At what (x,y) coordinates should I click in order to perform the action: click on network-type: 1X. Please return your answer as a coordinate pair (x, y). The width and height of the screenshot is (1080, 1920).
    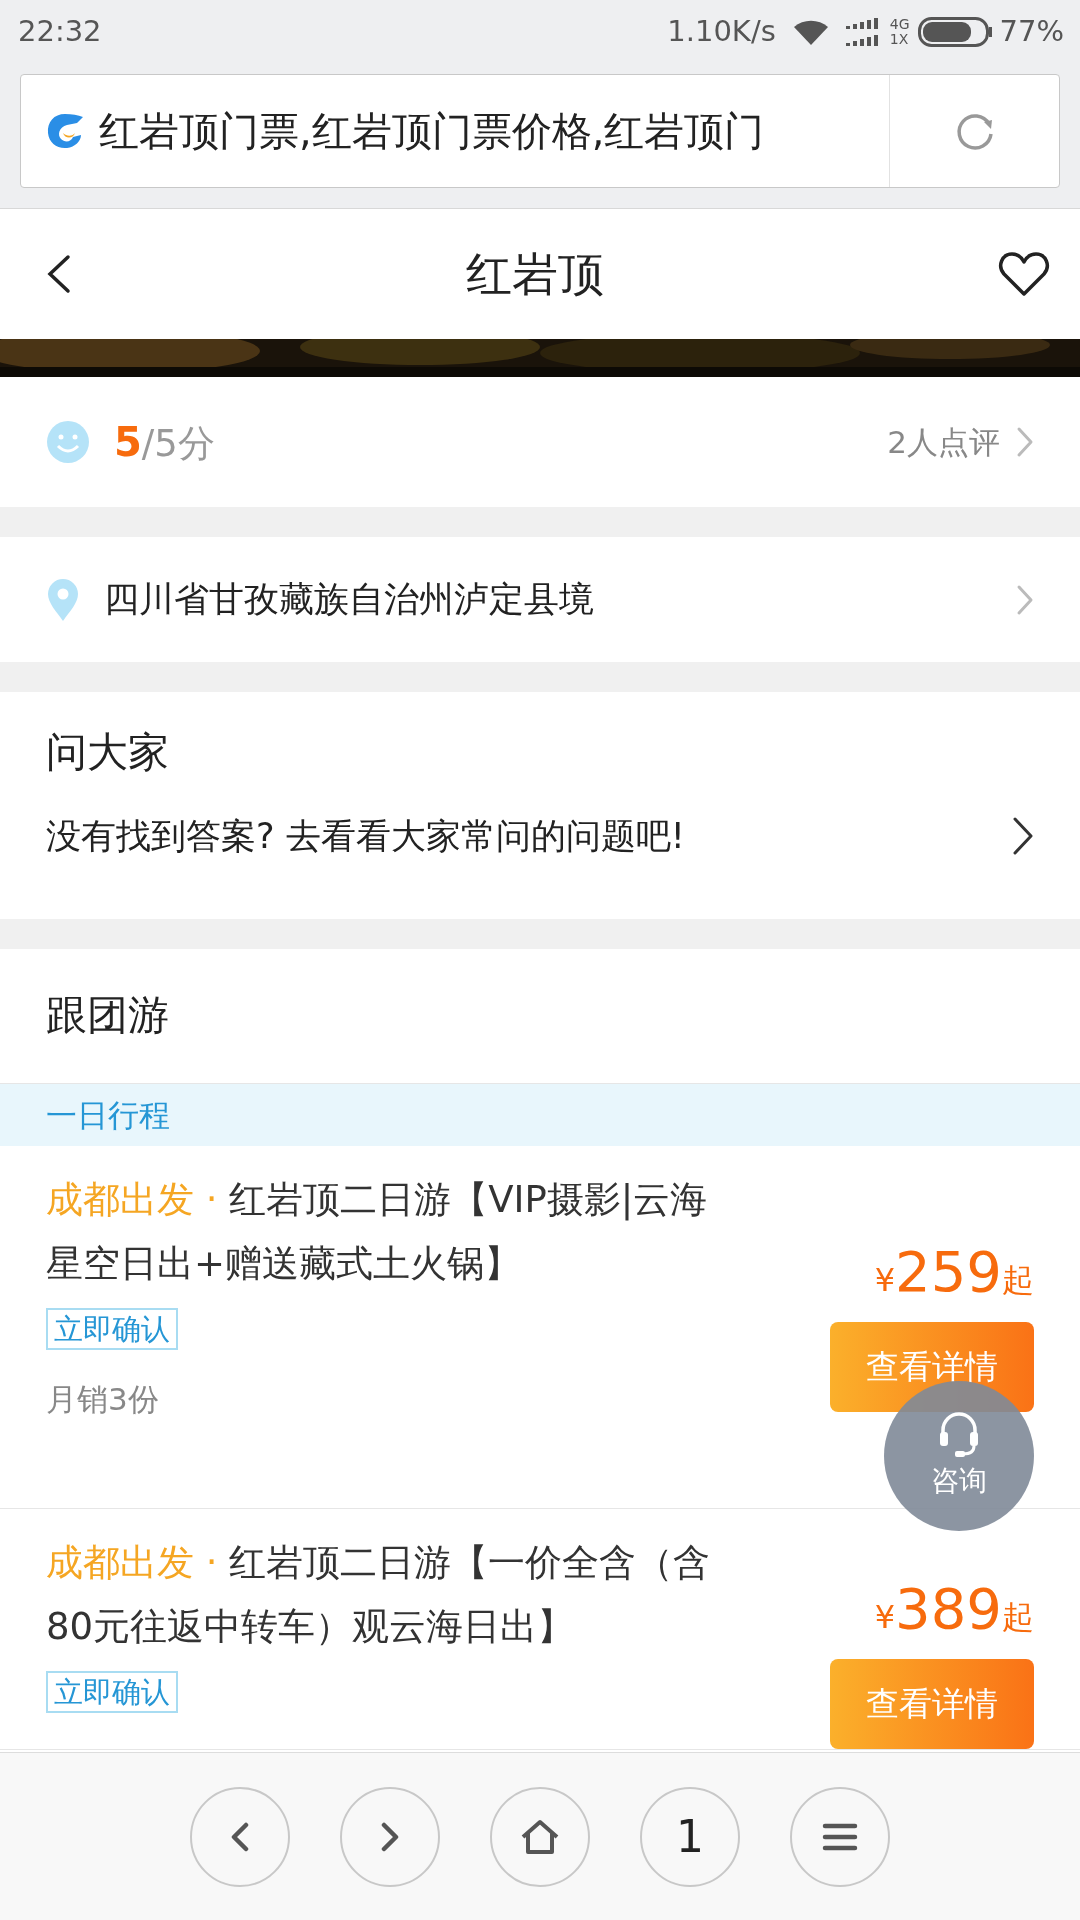
    Looking at the image, I should click on (899, 39).